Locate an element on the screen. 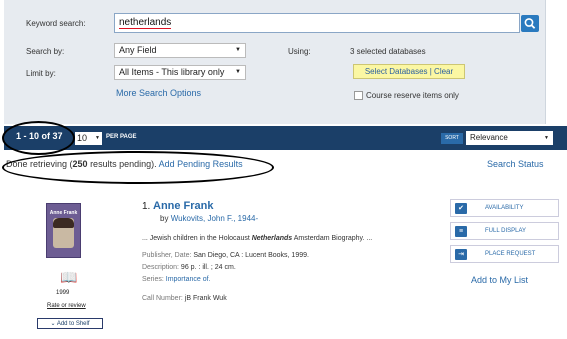 Image resolution: width=567 pixels, height=339 pixels. databases-text: 3 selected databases is located at coordinates (388, 51).